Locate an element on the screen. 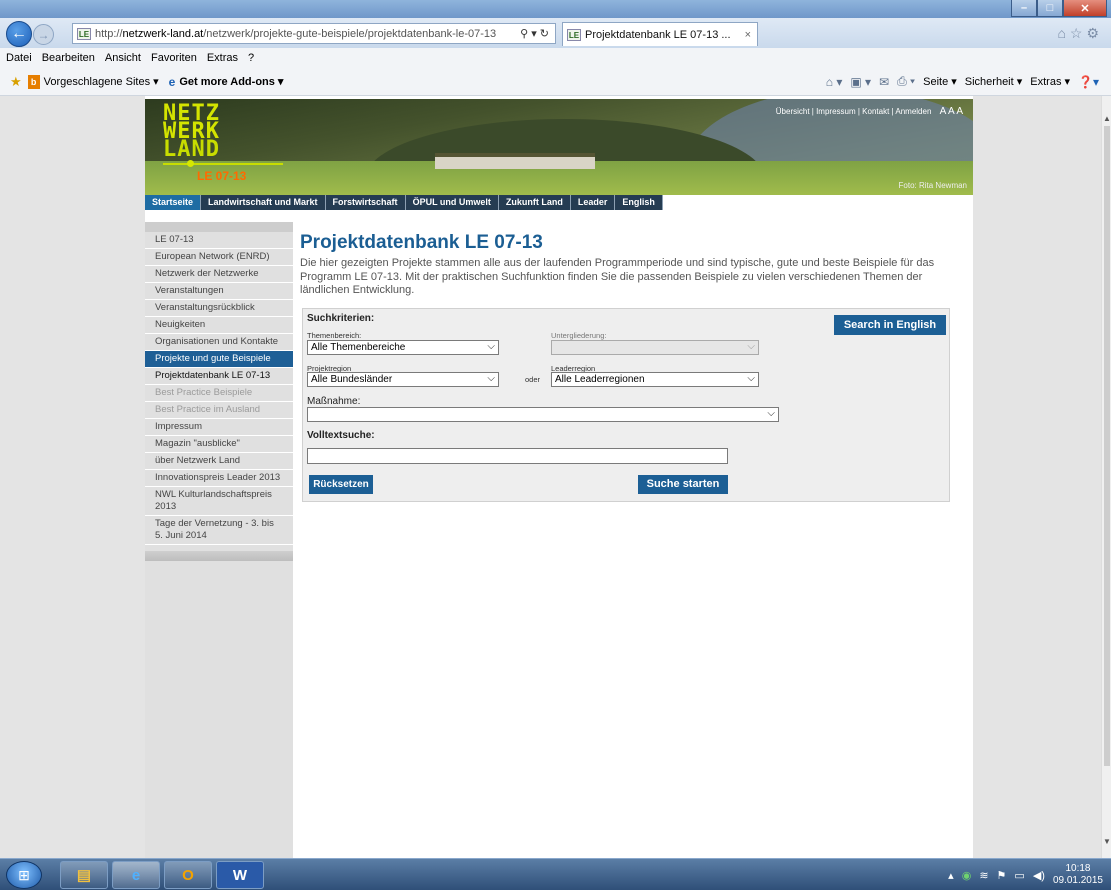  print-icon: ⎙ ▾ is located at coordinates (906, 81).